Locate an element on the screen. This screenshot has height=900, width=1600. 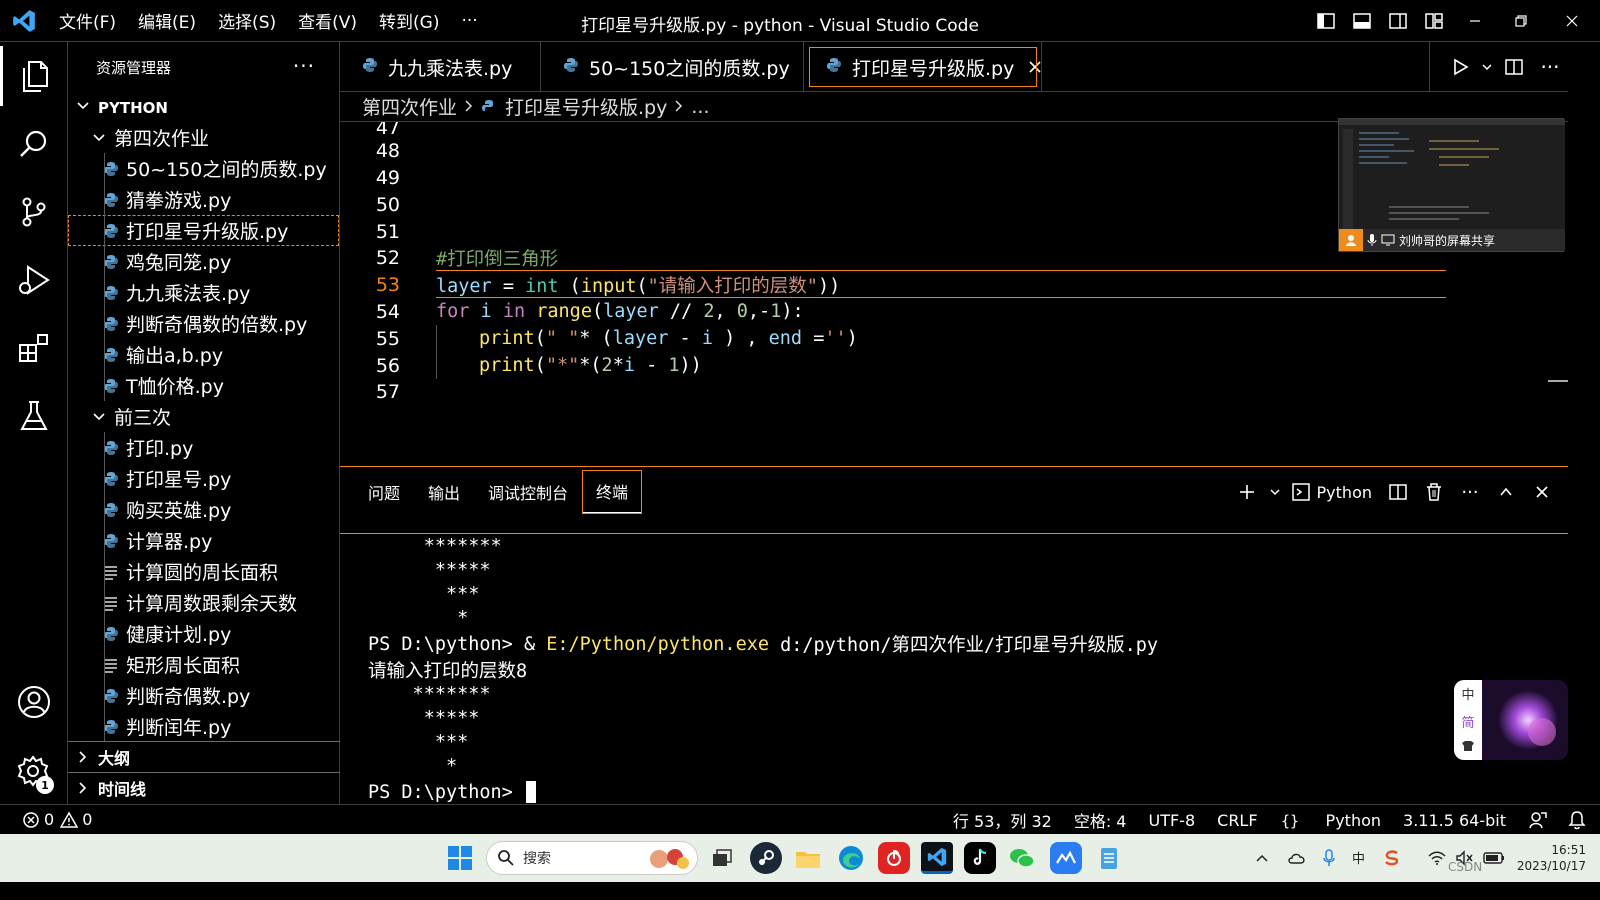
tab-output: 输出 is located at coordinates (444, 492).